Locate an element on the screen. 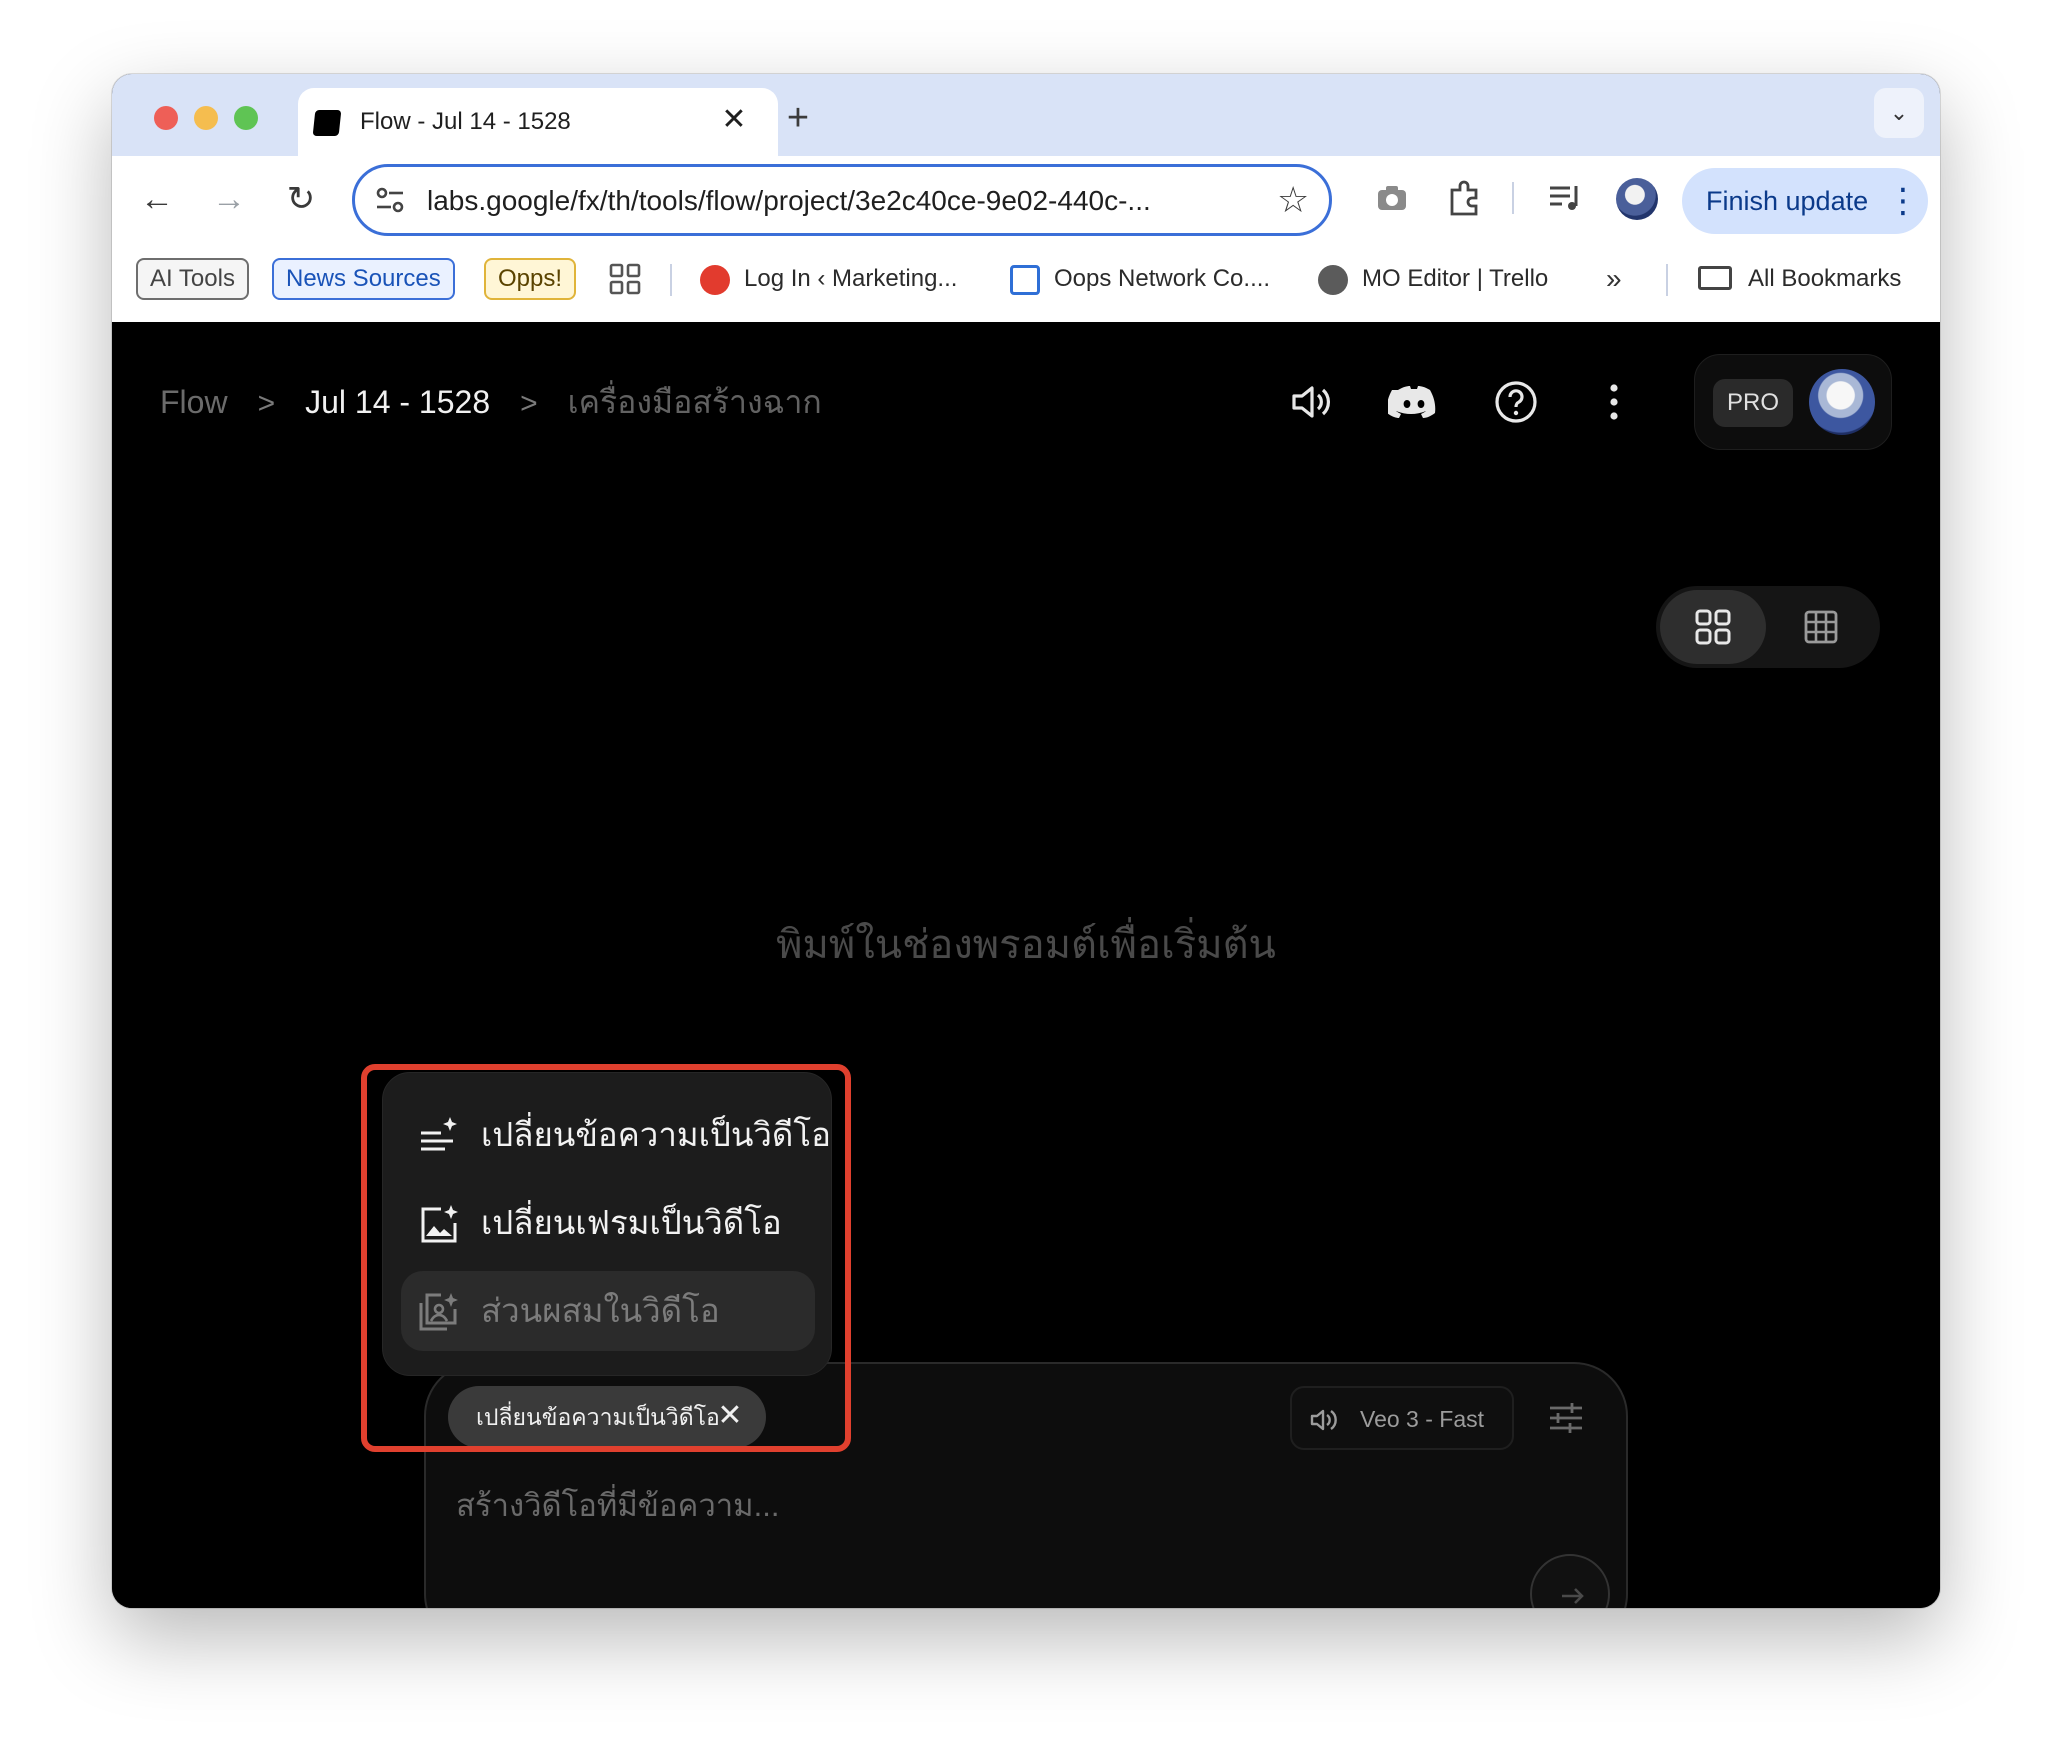  maximize-window-button is located at coordinates (246, 118).